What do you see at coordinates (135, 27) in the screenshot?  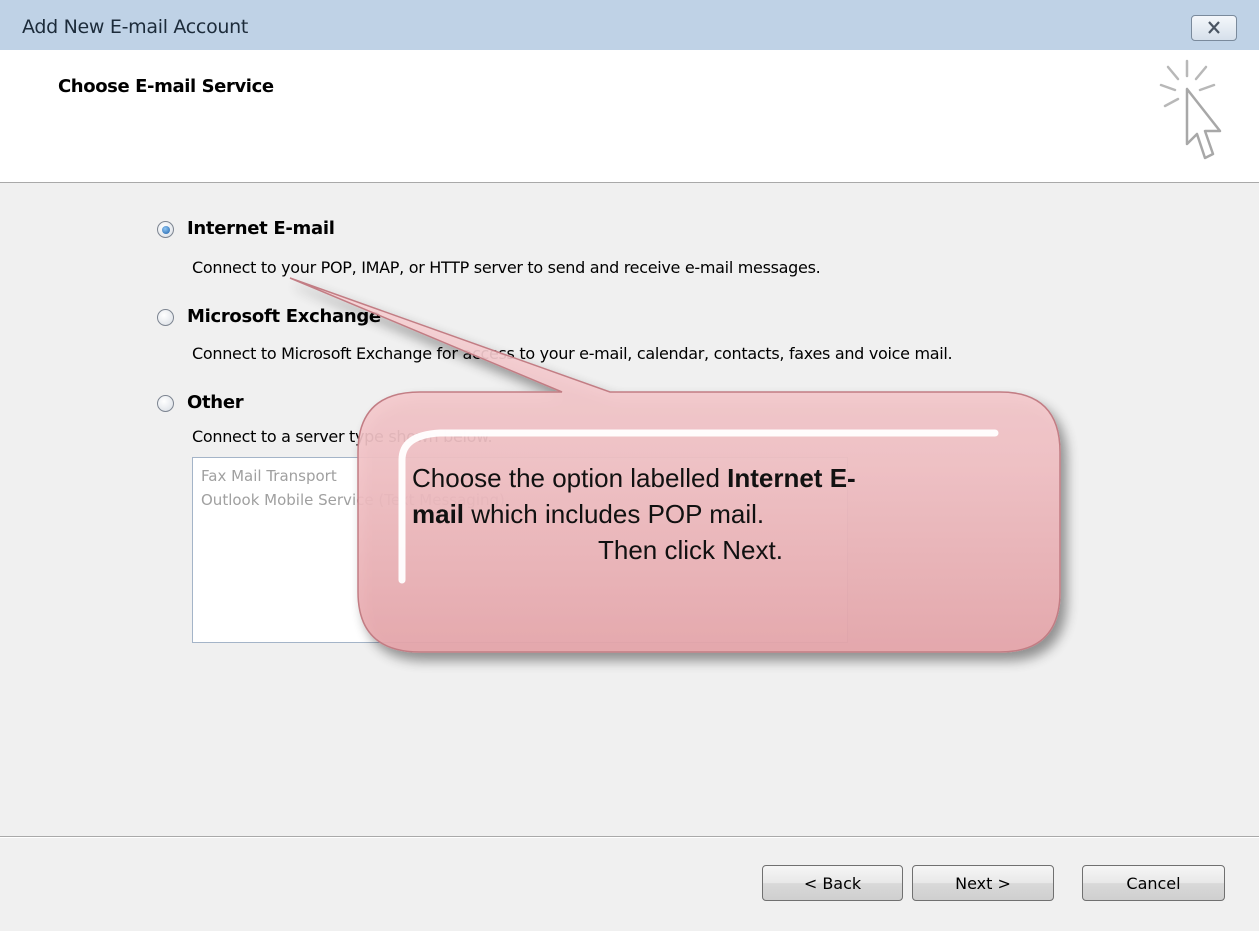 I see `window-title: Add New E-mail Account` at bounding box center [135, 27].